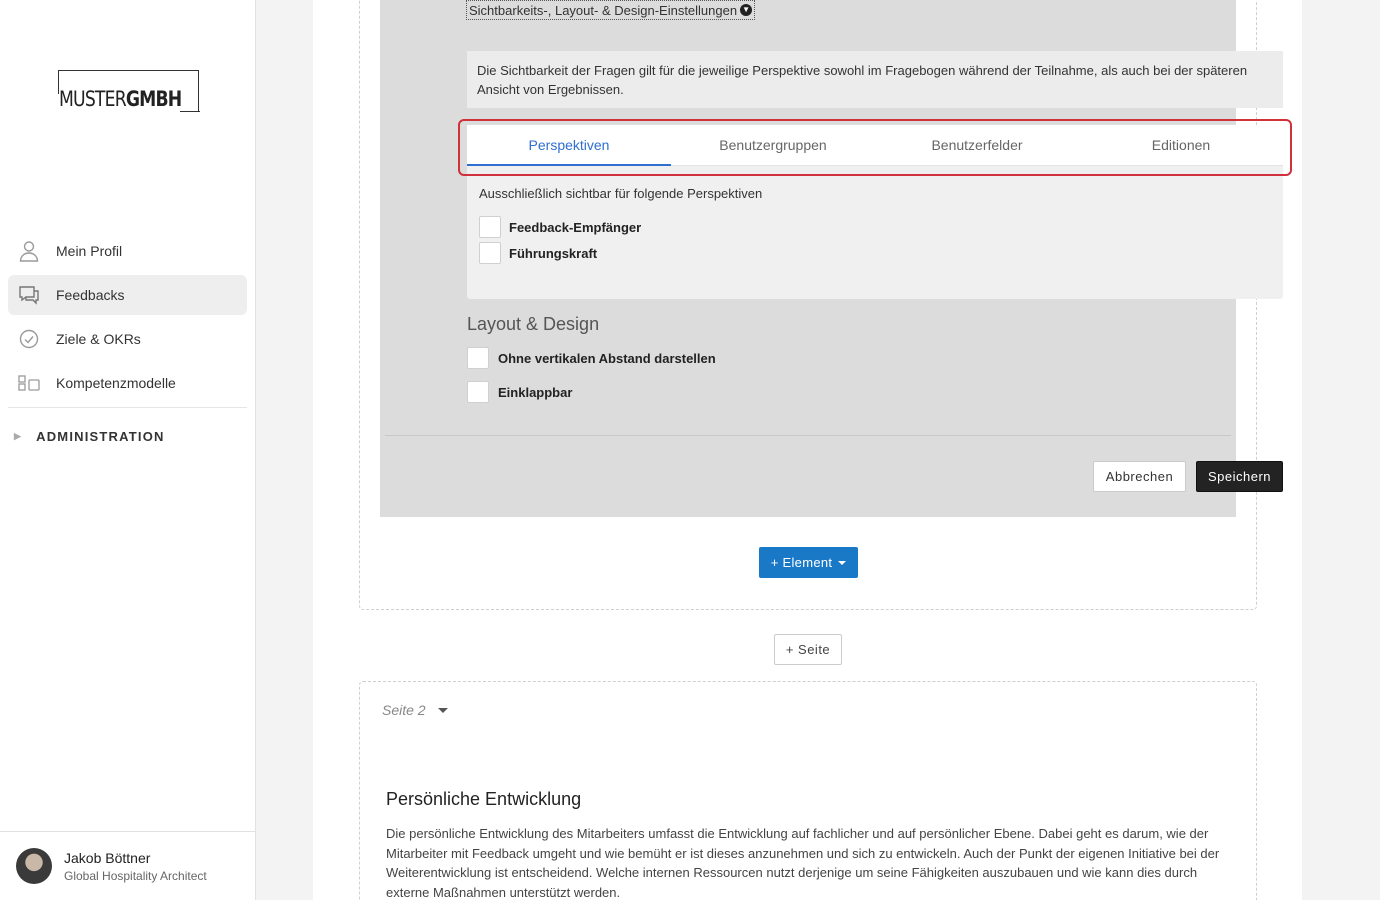 This screenshot has width=1380, height=900. I want to click on chevron-down-icon: ▼, so click(746, 10).